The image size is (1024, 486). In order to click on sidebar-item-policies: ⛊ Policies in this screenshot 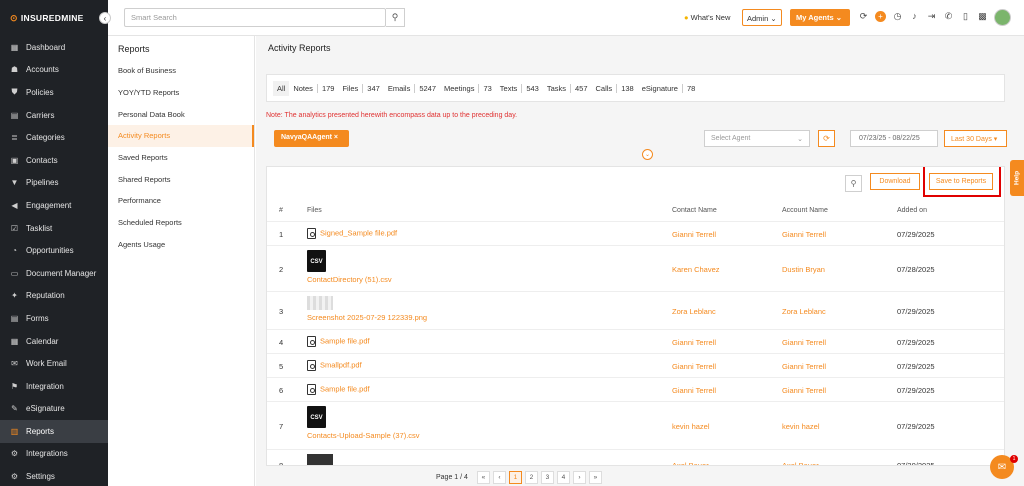, I will do `click(54, 92)`.